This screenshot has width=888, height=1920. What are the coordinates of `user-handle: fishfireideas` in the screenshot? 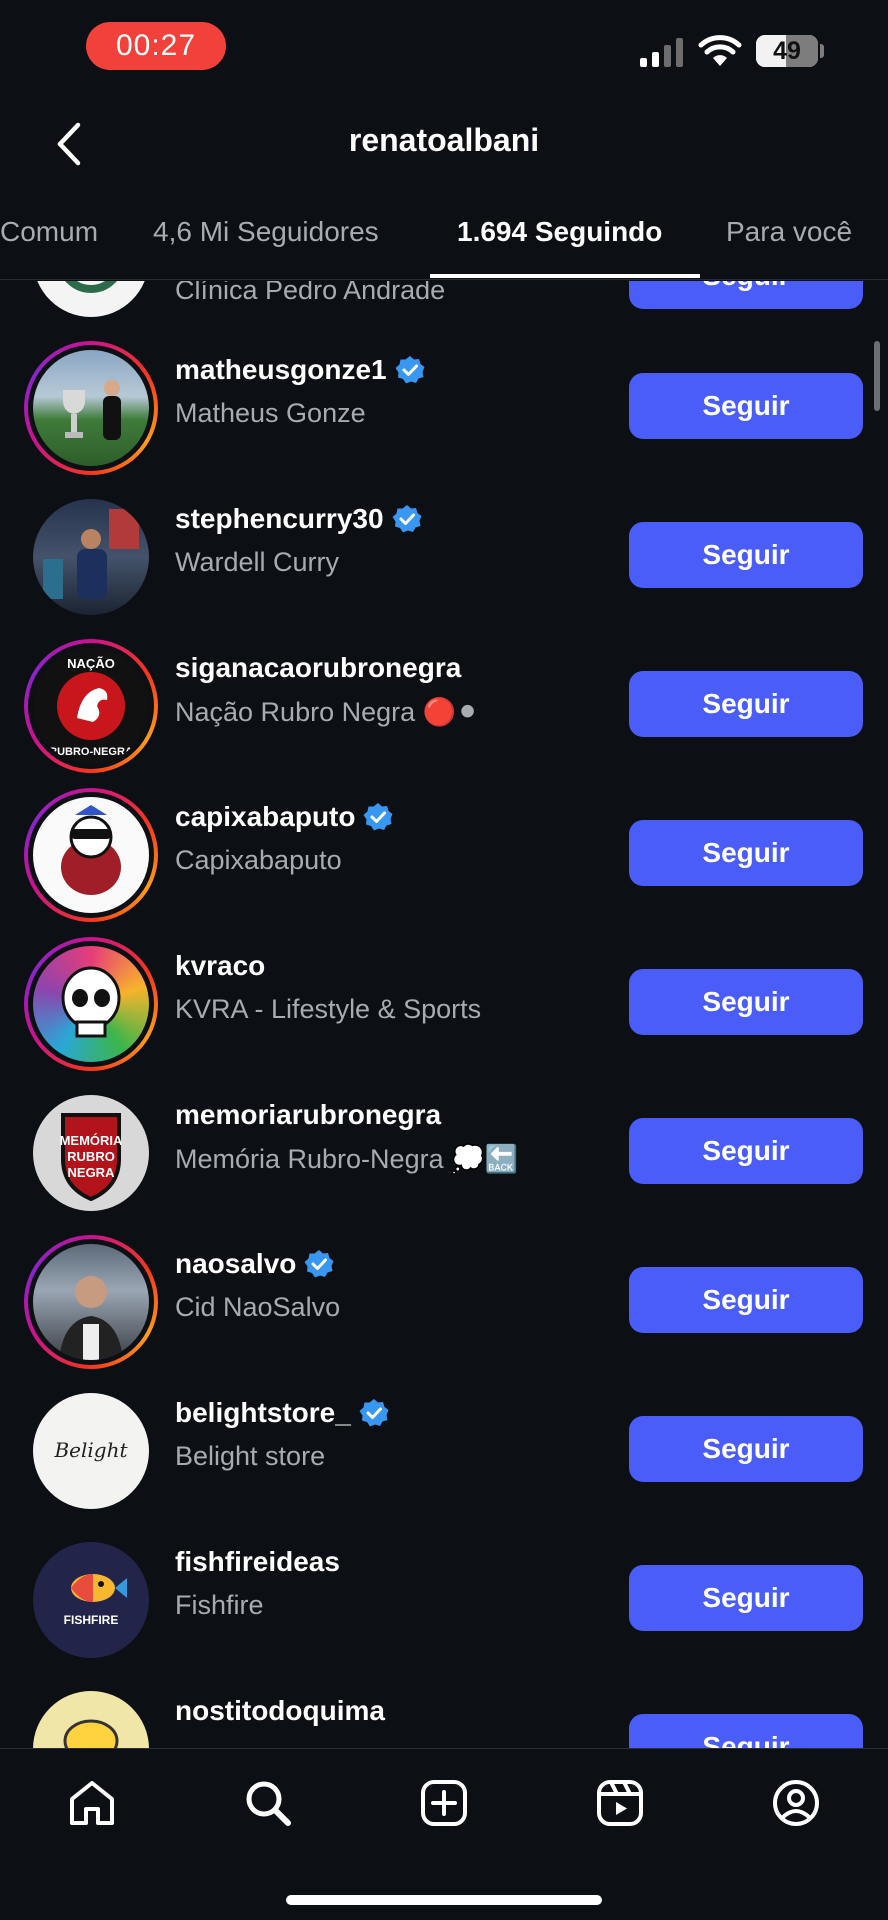 It's located at (257, 1562).